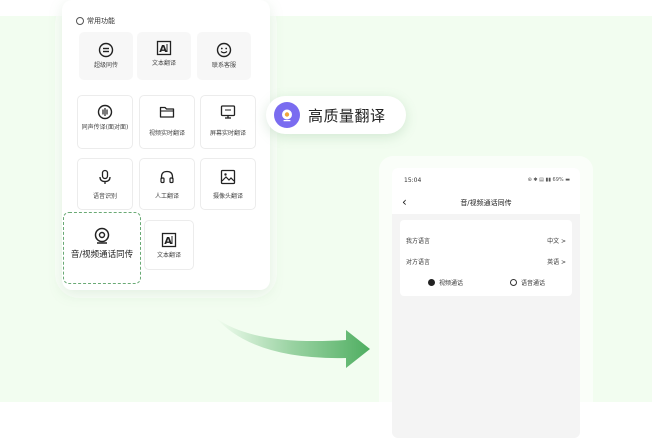  What do you see at coordinates (451, 283) in the screenshot?
I see `option-label: 视频通话` at bounding box center [451, 283].